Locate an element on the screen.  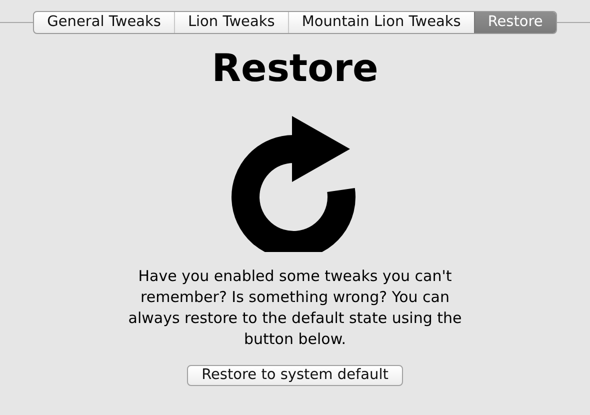
tab: Lion Tweaks is located at coordinates (231, 22).